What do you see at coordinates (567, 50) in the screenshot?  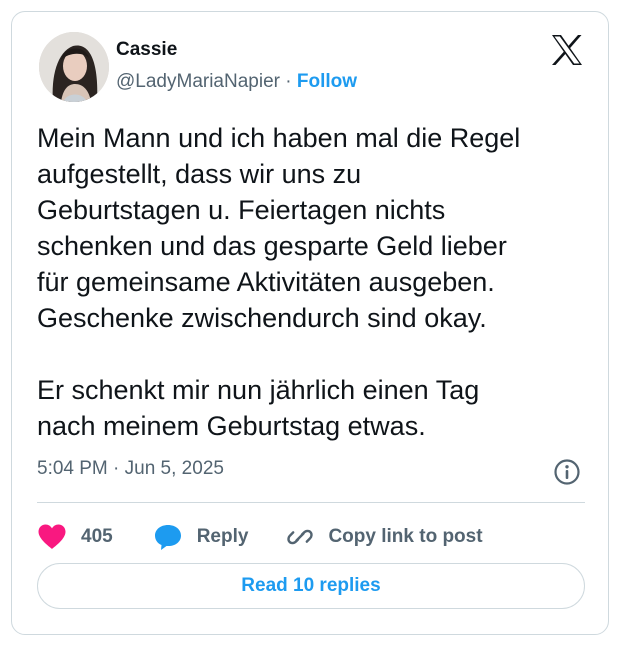 I see `x-logo-icon` at bounding box center [567, 50].